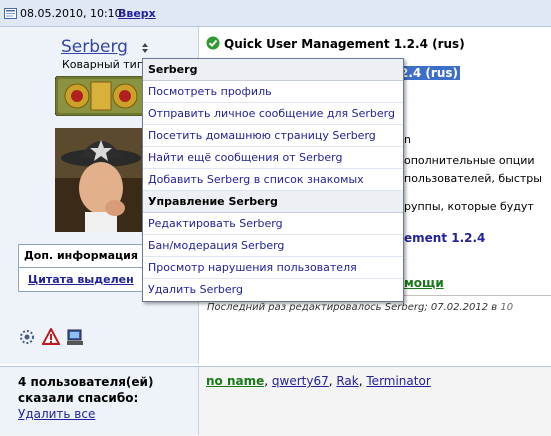 The width and height of the screenshot is (551, 436). What do you see at coordinates (10, 13) in the screenshot?
I see `post-icon` at bounding box center [10, 13].